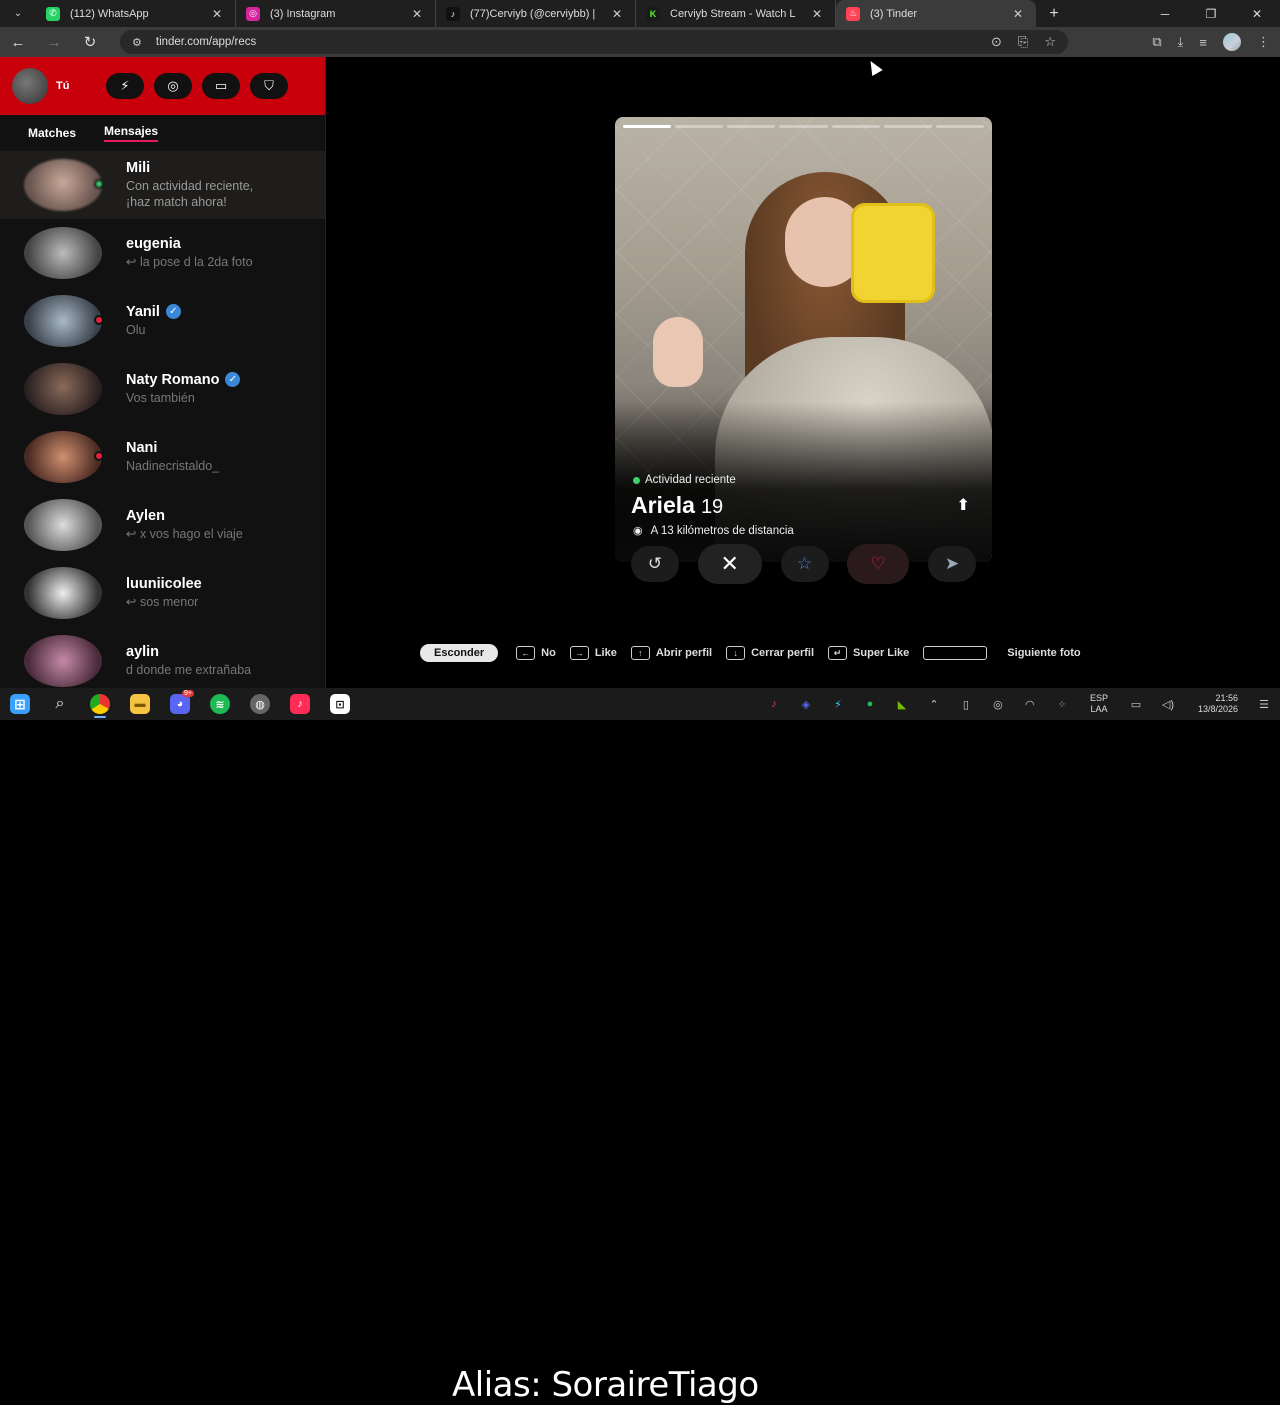  What do you see at coordinates (1156, 42) in the screenshot?
I see `extensions-icon: ⧉` at bounding box center [1156, 42].